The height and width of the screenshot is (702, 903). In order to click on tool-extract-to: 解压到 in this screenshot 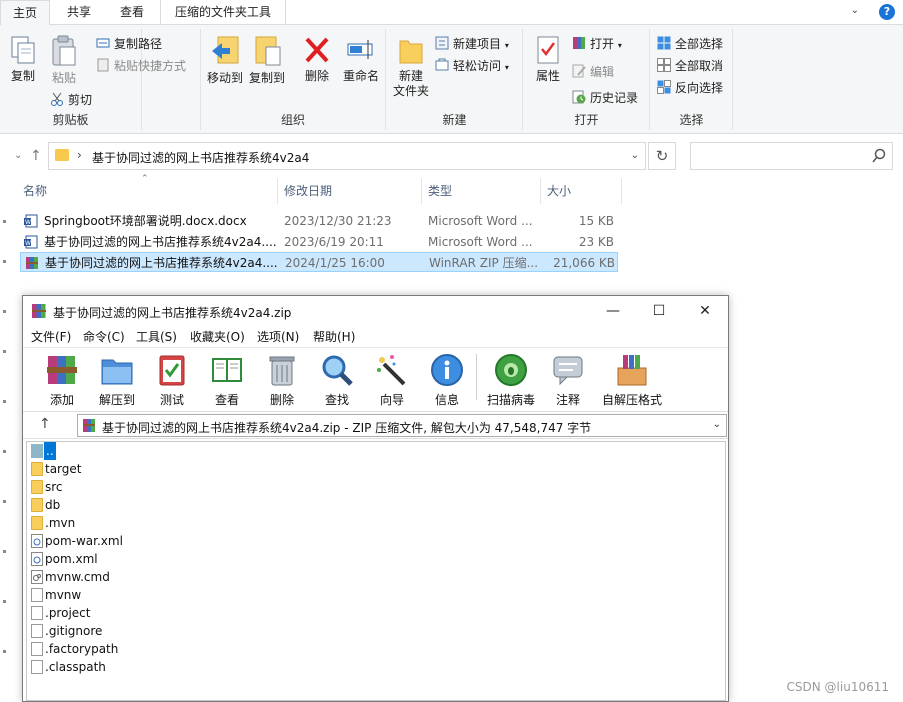, I will do `click(117, 380)`.